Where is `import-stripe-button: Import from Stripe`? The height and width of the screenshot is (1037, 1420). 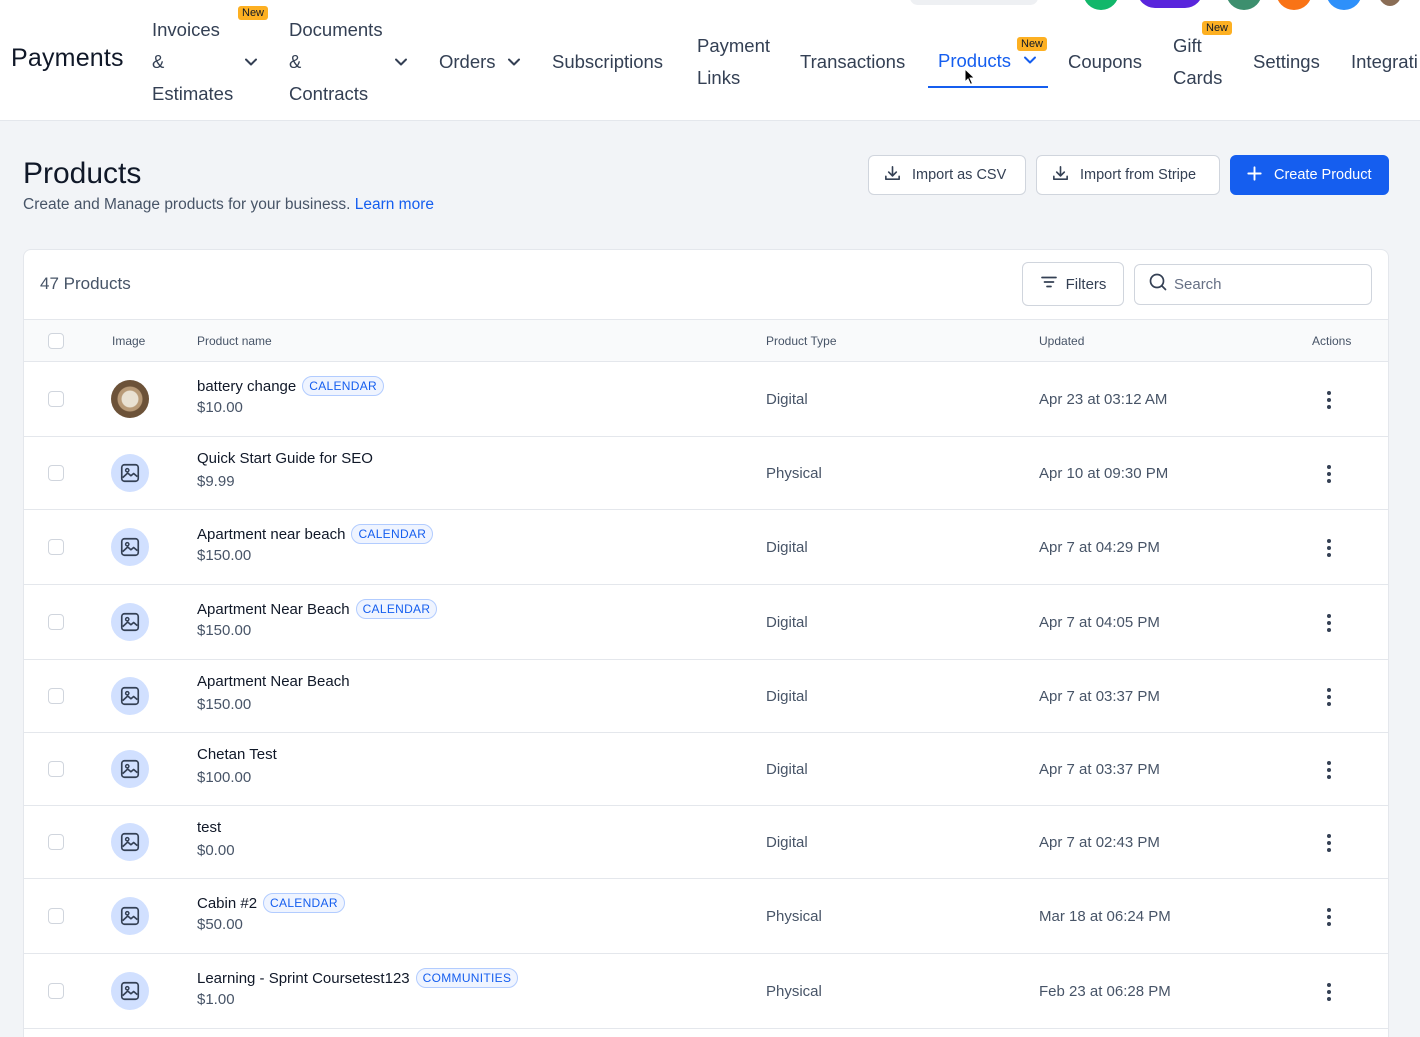
import-stripe-button: Import from Stripe is located at coordinates (1128, 175).